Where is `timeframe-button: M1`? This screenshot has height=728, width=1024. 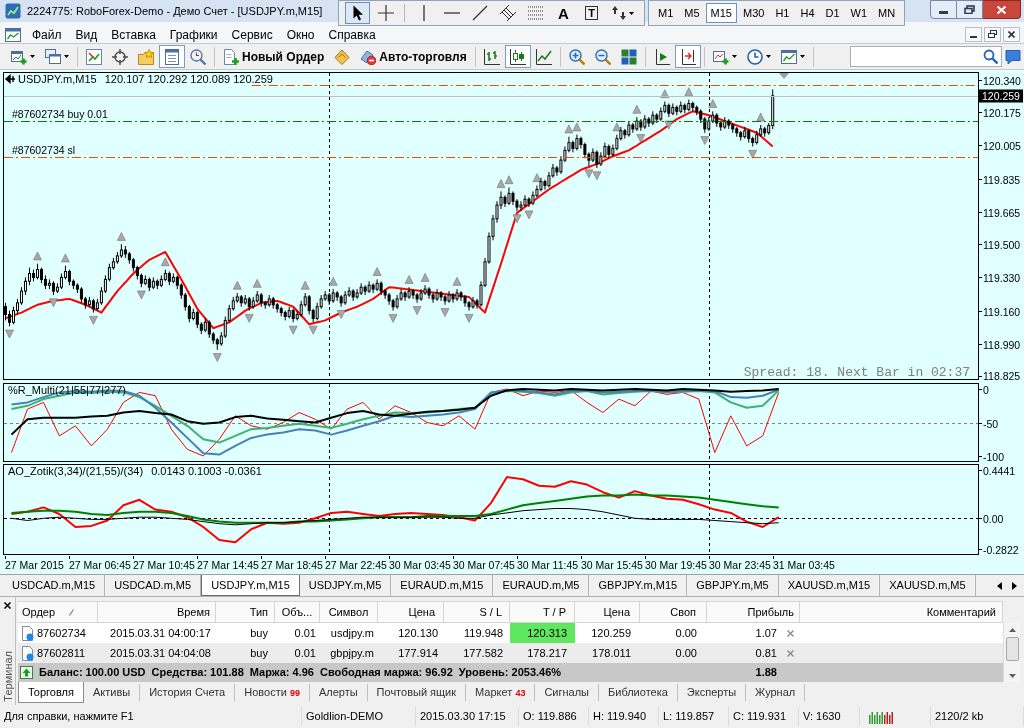
timeframe-button: M1 is located at coordinates (666, 13).